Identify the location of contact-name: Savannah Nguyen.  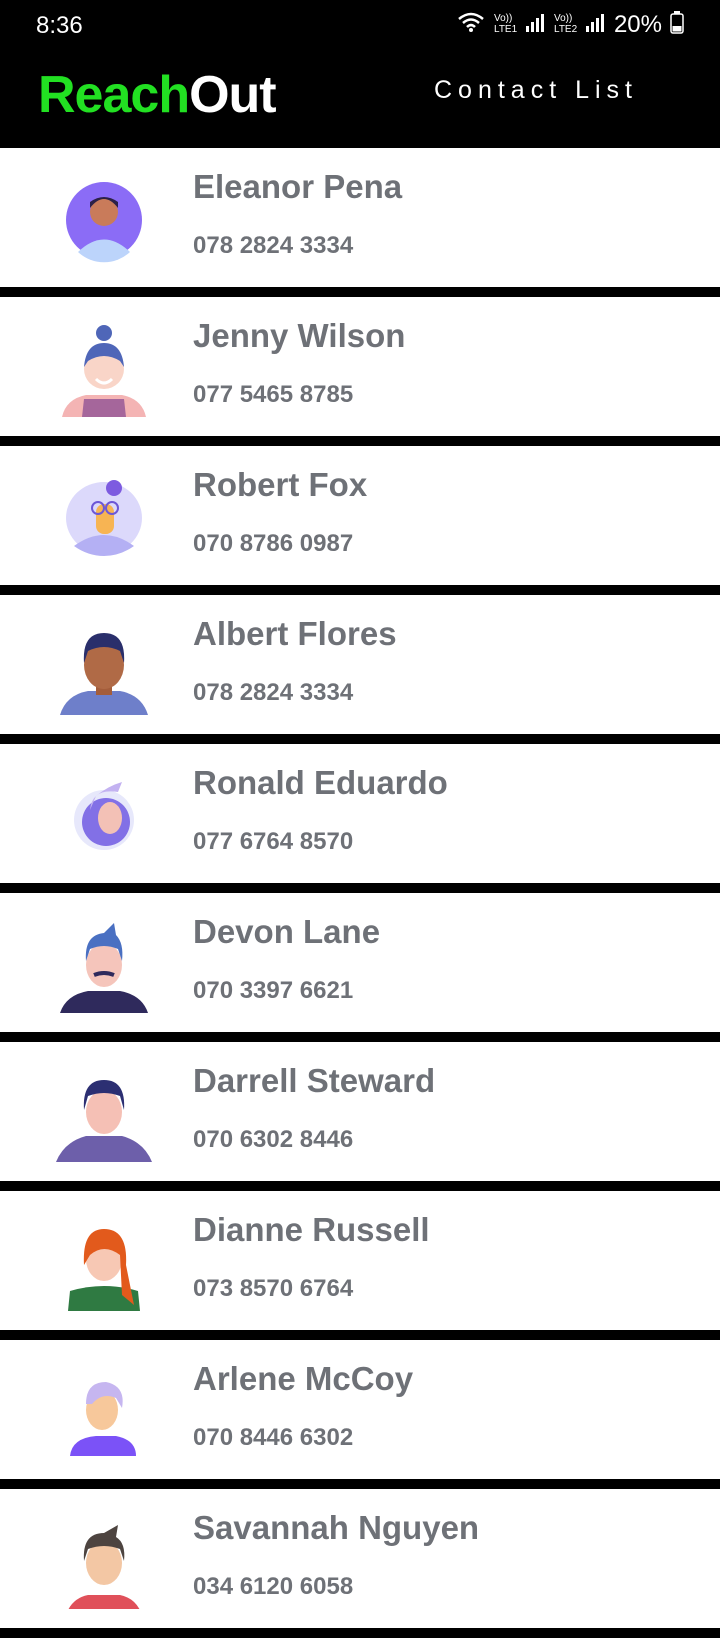
(336, 1527).